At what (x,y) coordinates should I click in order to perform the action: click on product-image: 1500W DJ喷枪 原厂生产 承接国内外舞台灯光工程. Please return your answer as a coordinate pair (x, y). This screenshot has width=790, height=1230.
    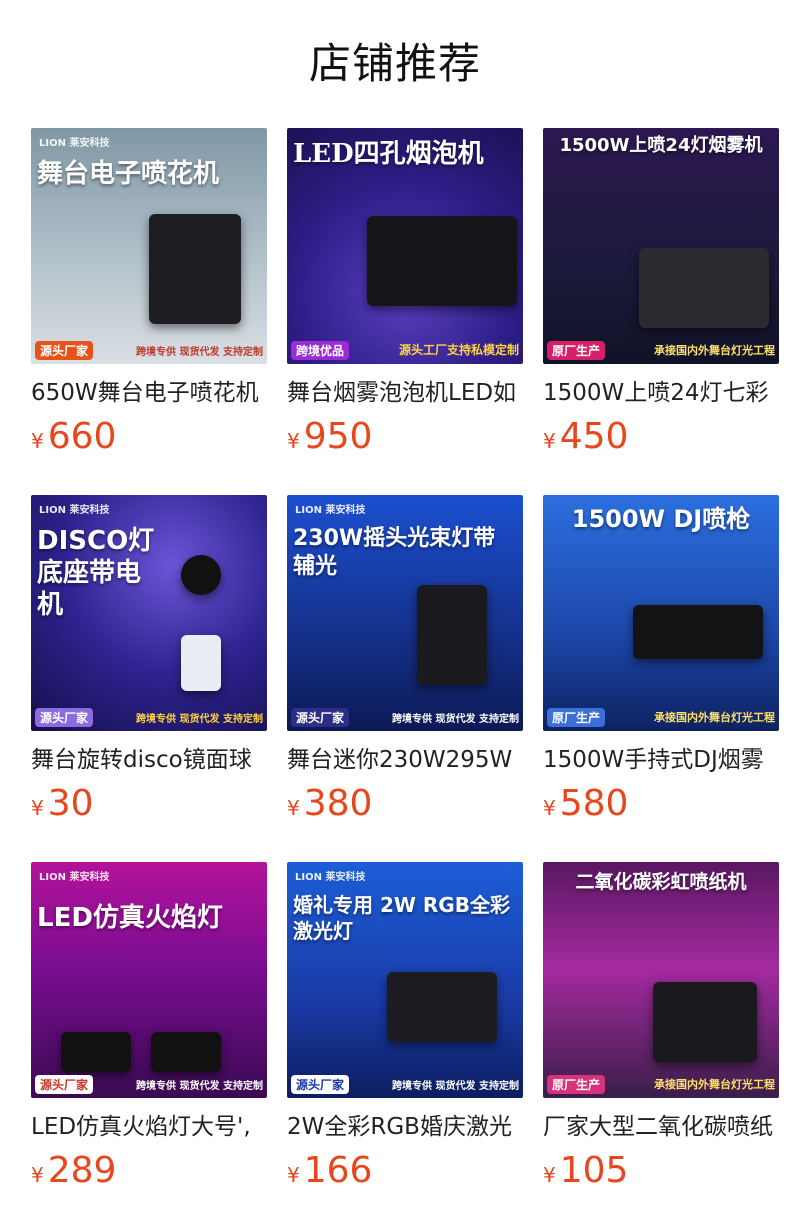
    Looking at the image, I should click on (661, 613).